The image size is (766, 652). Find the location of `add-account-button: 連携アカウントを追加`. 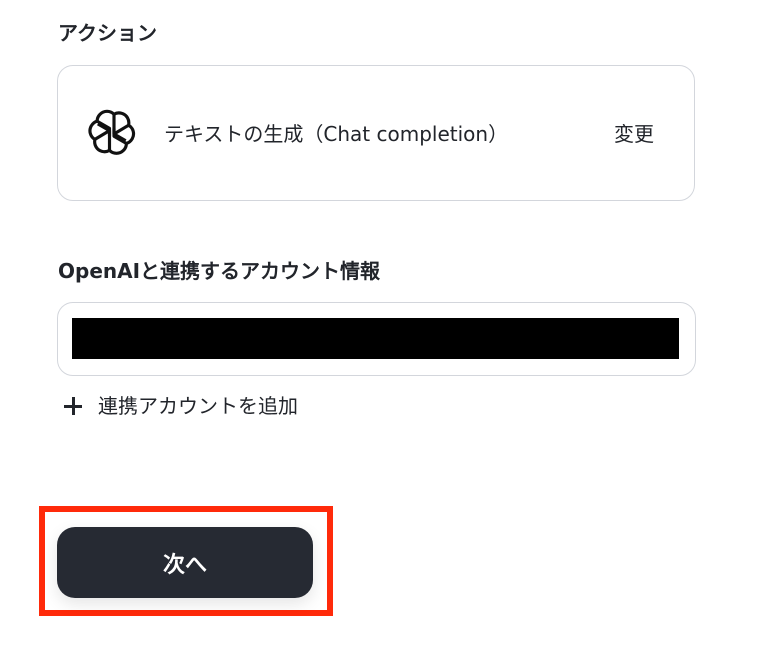

add-account-button: 連携アカウントを追加 is located at coordinates (180, 406).